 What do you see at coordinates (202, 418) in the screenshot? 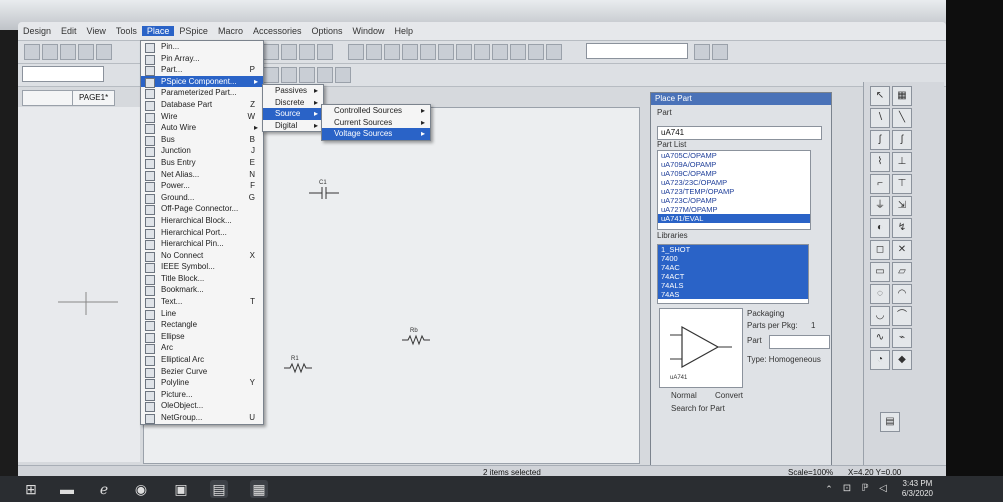
I see `place-menu-item-netgroup: NetGroup... U` at bounding box center [202, 418].